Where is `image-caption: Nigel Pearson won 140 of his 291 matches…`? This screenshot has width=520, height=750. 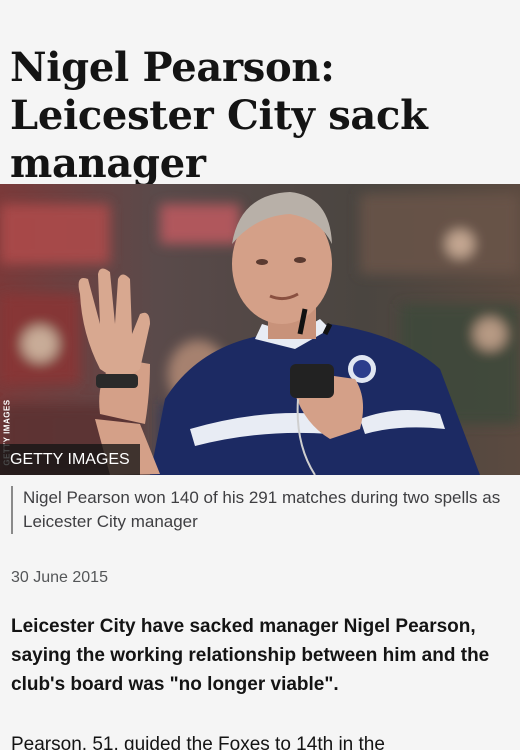 image-caption: Nigel Pearson won 140 of his 291 matches… is located at coordinates (257, 510).